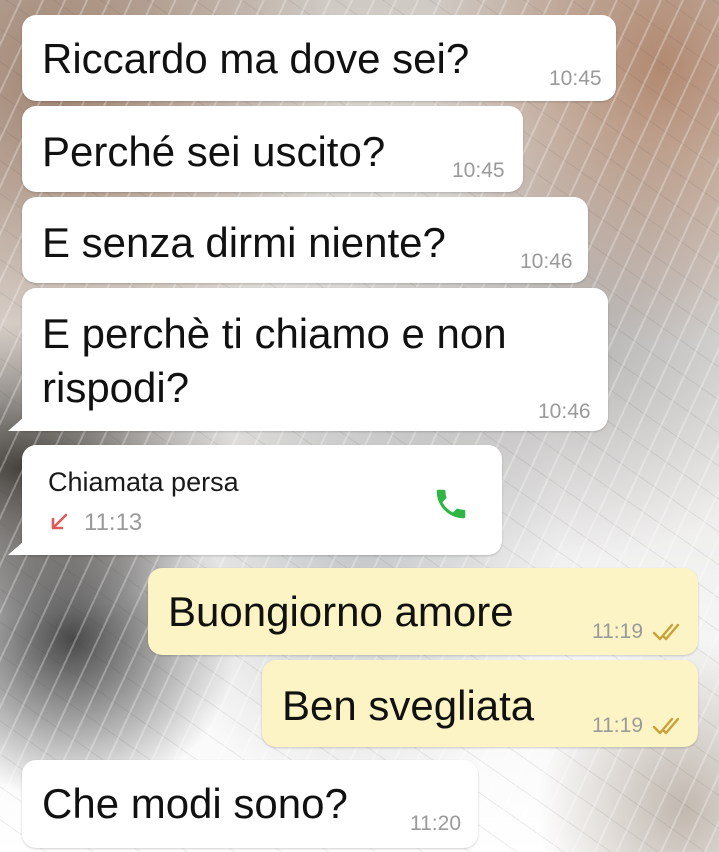 This screenshot has height=852, width=719. I want to click on message-text: Ben svegliata, so click(408, 705).